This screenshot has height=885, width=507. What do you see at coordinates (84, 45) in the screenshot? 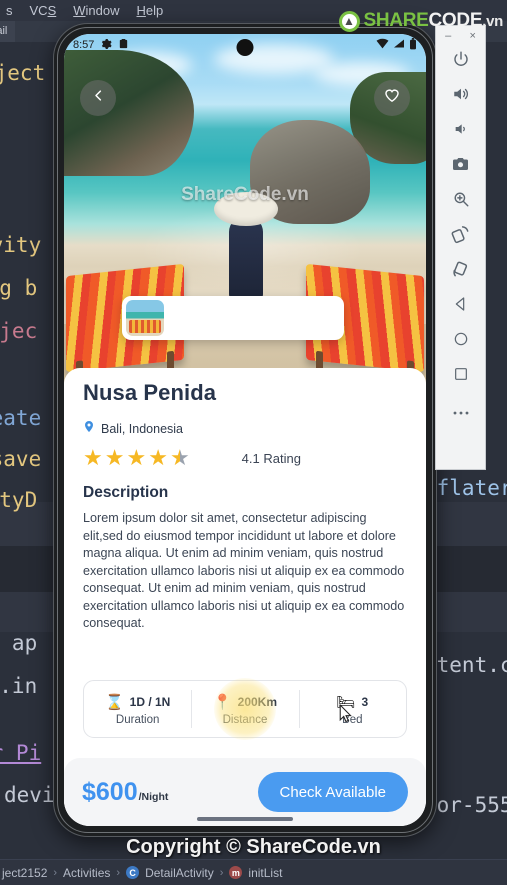
I see `status-time: 8:57` at bounding box center [84, 45].